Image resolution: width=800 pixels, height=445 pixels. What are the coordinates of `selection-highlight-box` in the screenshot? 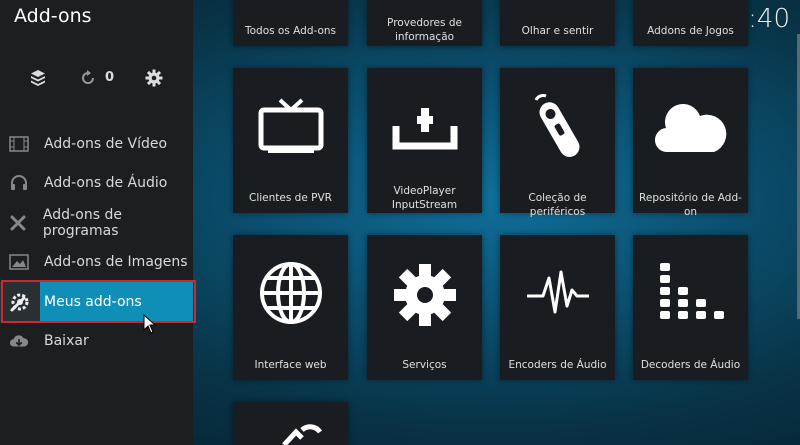 It's located at (98, 301).